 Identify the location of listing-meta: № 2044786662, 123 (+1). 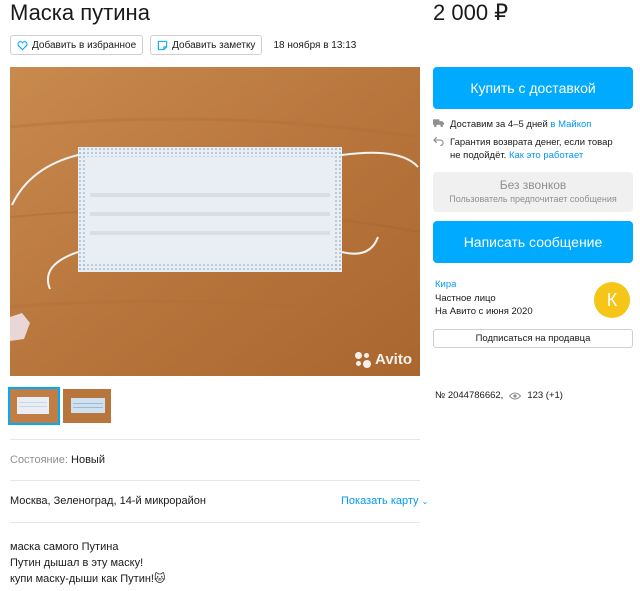
(499, 395).